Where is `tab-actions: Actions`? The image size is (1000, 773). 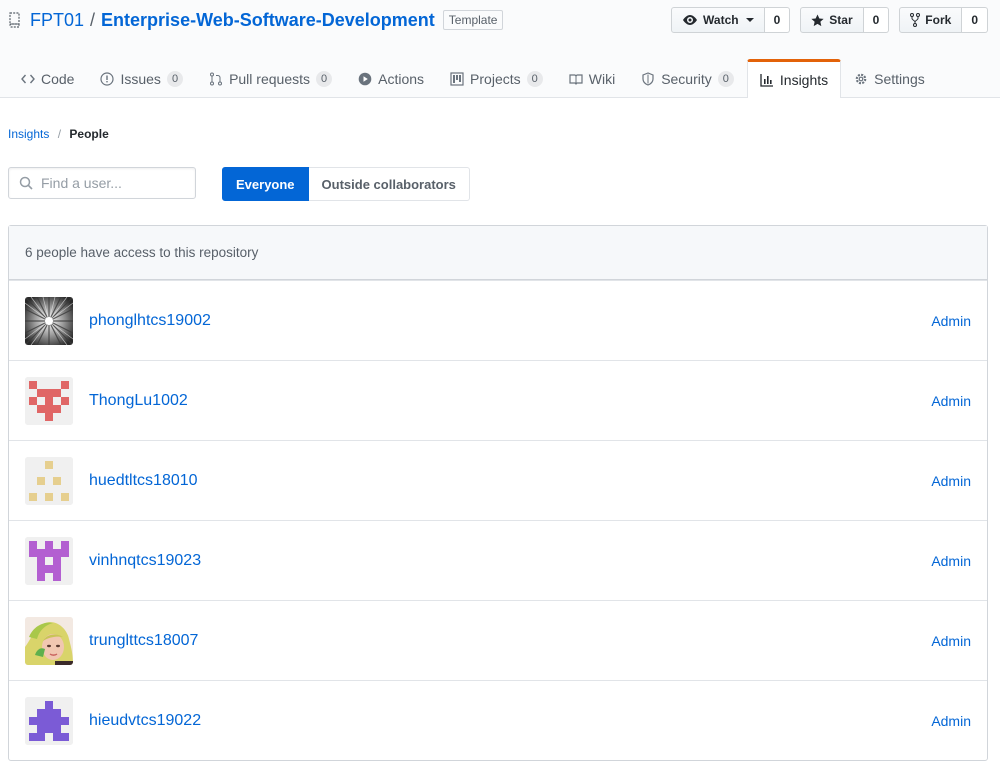
tab-actions: Actions is located at coordinates (391, 78).